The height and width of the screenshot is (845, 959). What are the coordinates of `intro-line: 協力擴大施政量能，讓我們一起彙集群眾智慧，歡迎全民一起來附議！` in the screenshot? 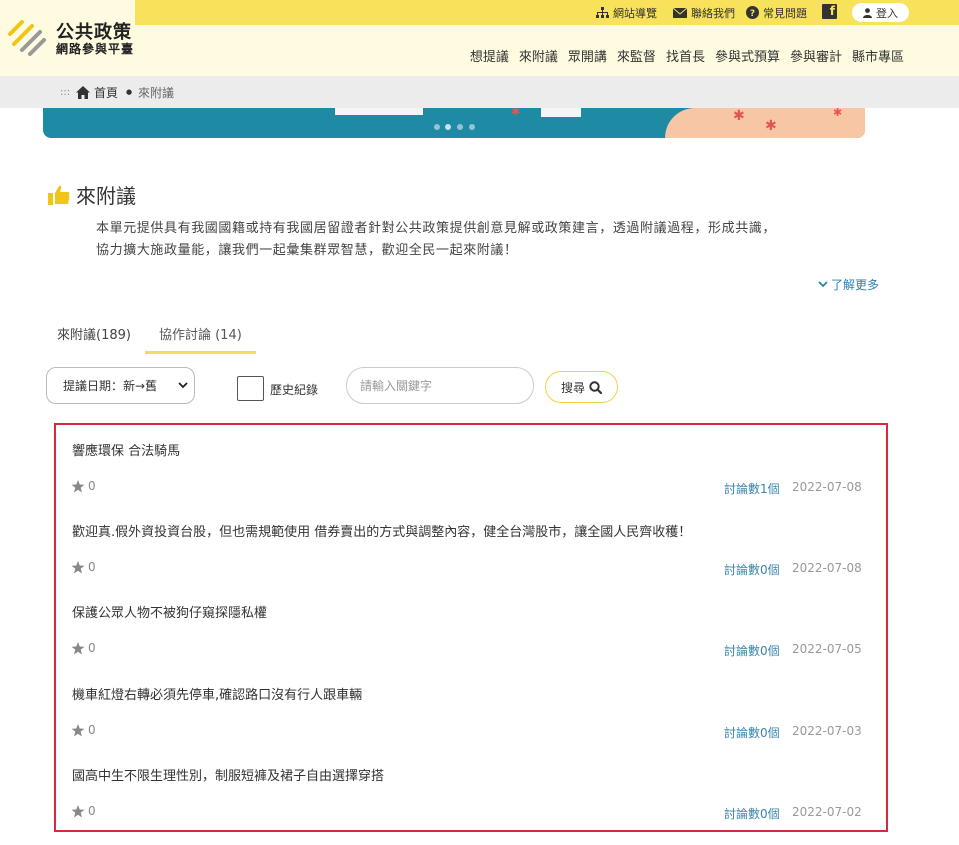 It's located at (307, 250).